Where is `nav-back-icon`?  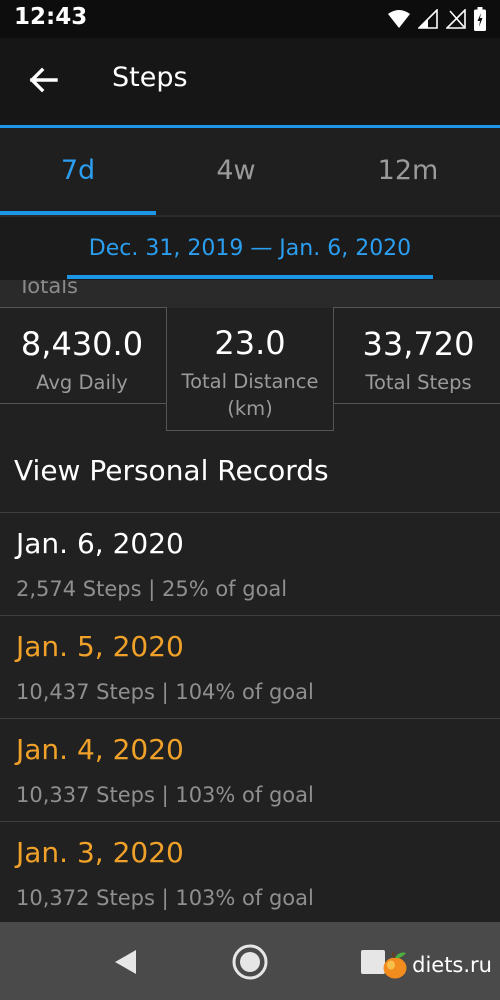 nav-back-icon is located at coordinates (125, 962).